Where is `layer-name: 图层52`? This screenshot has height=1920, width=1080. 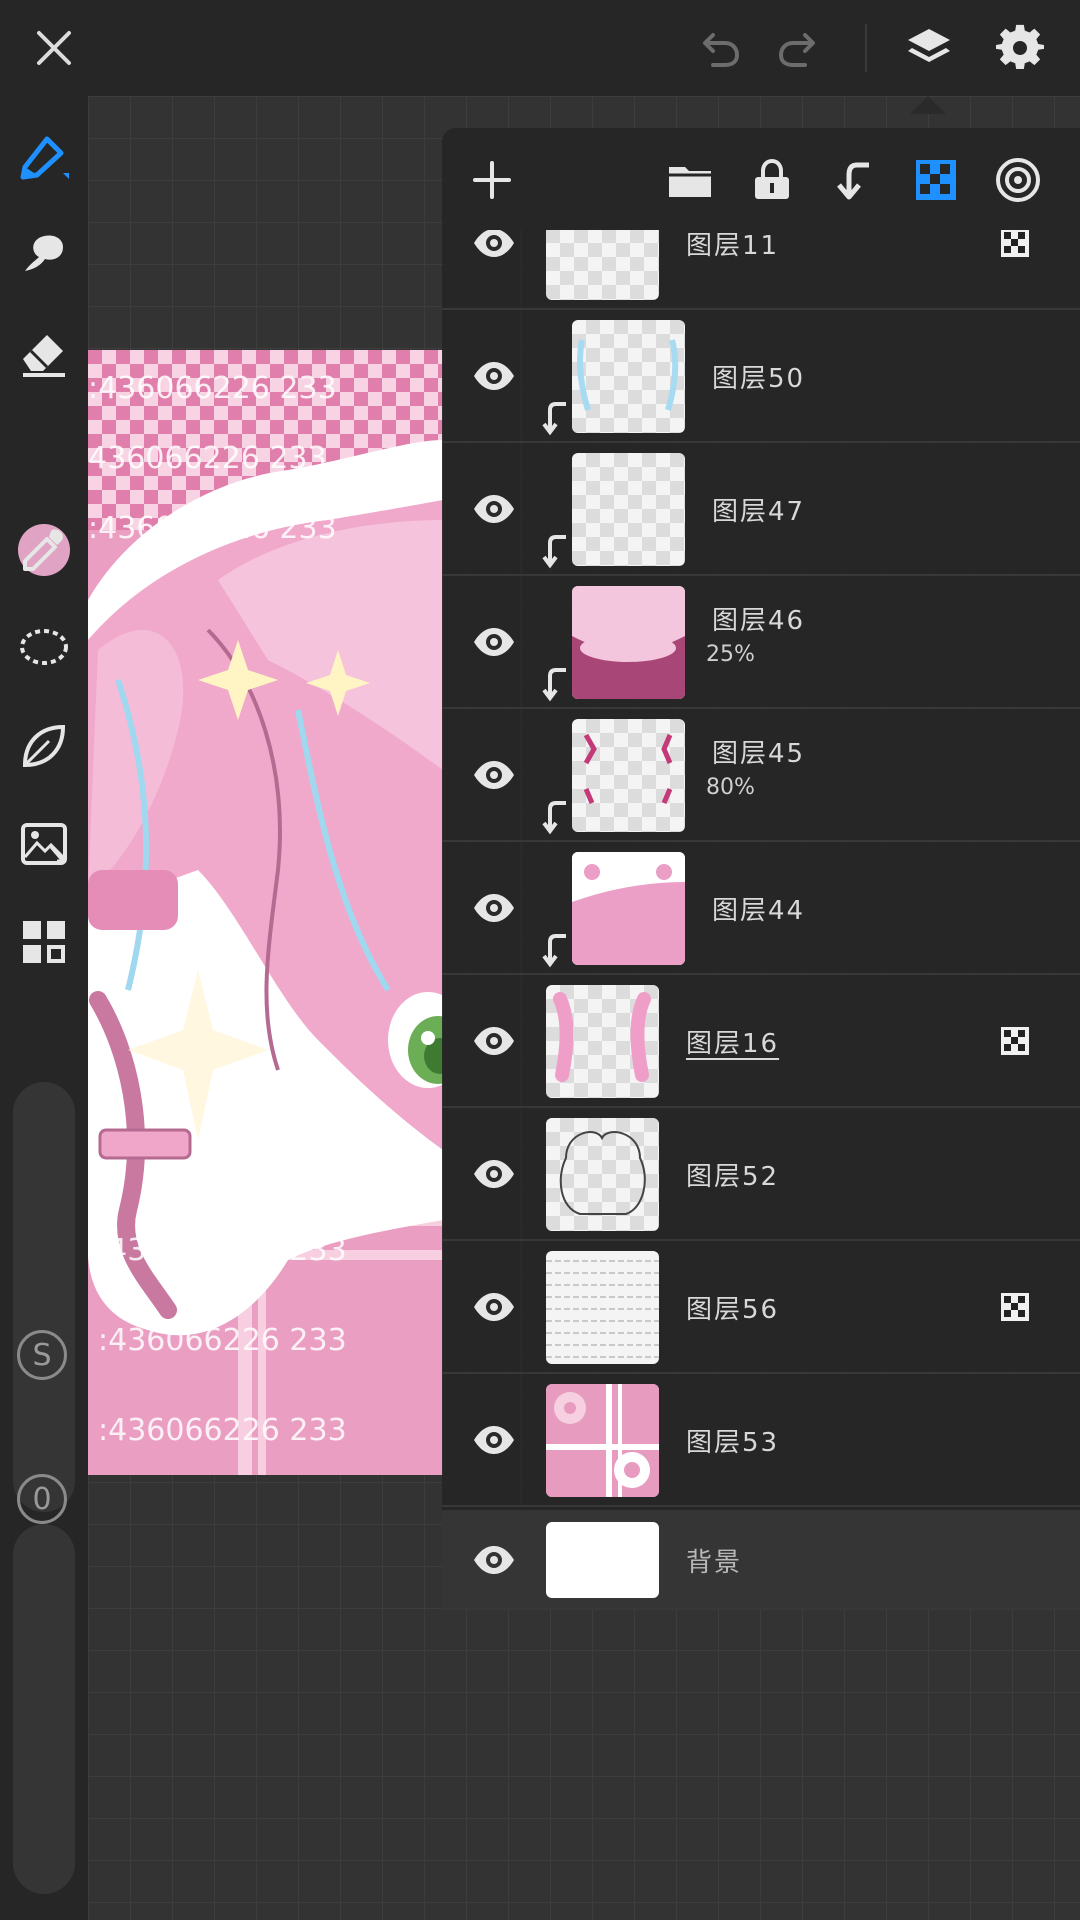 layer-name: 图层52 is located at coordinates (732, 1174).